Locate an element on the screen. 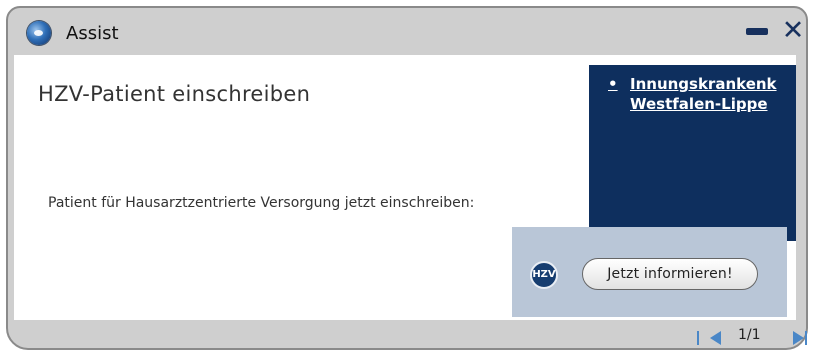 The height and width of the screenshot is (356, 816). hzv-logo-icon: HZV is located at coordinates (544, 275).